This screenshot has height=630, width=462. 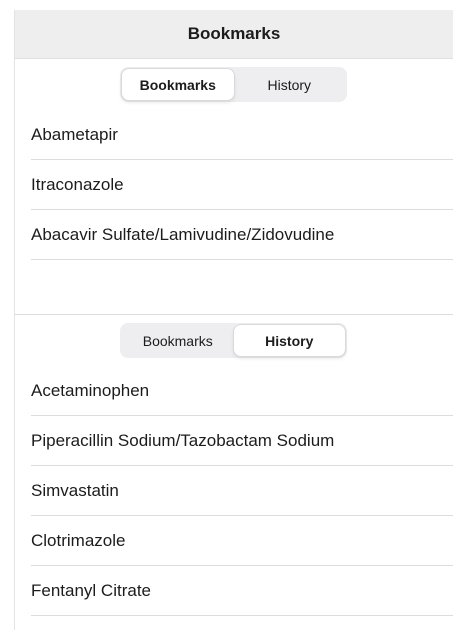 I want to click on navigation-bar: Bookmarks, so click(x=234, y=34).